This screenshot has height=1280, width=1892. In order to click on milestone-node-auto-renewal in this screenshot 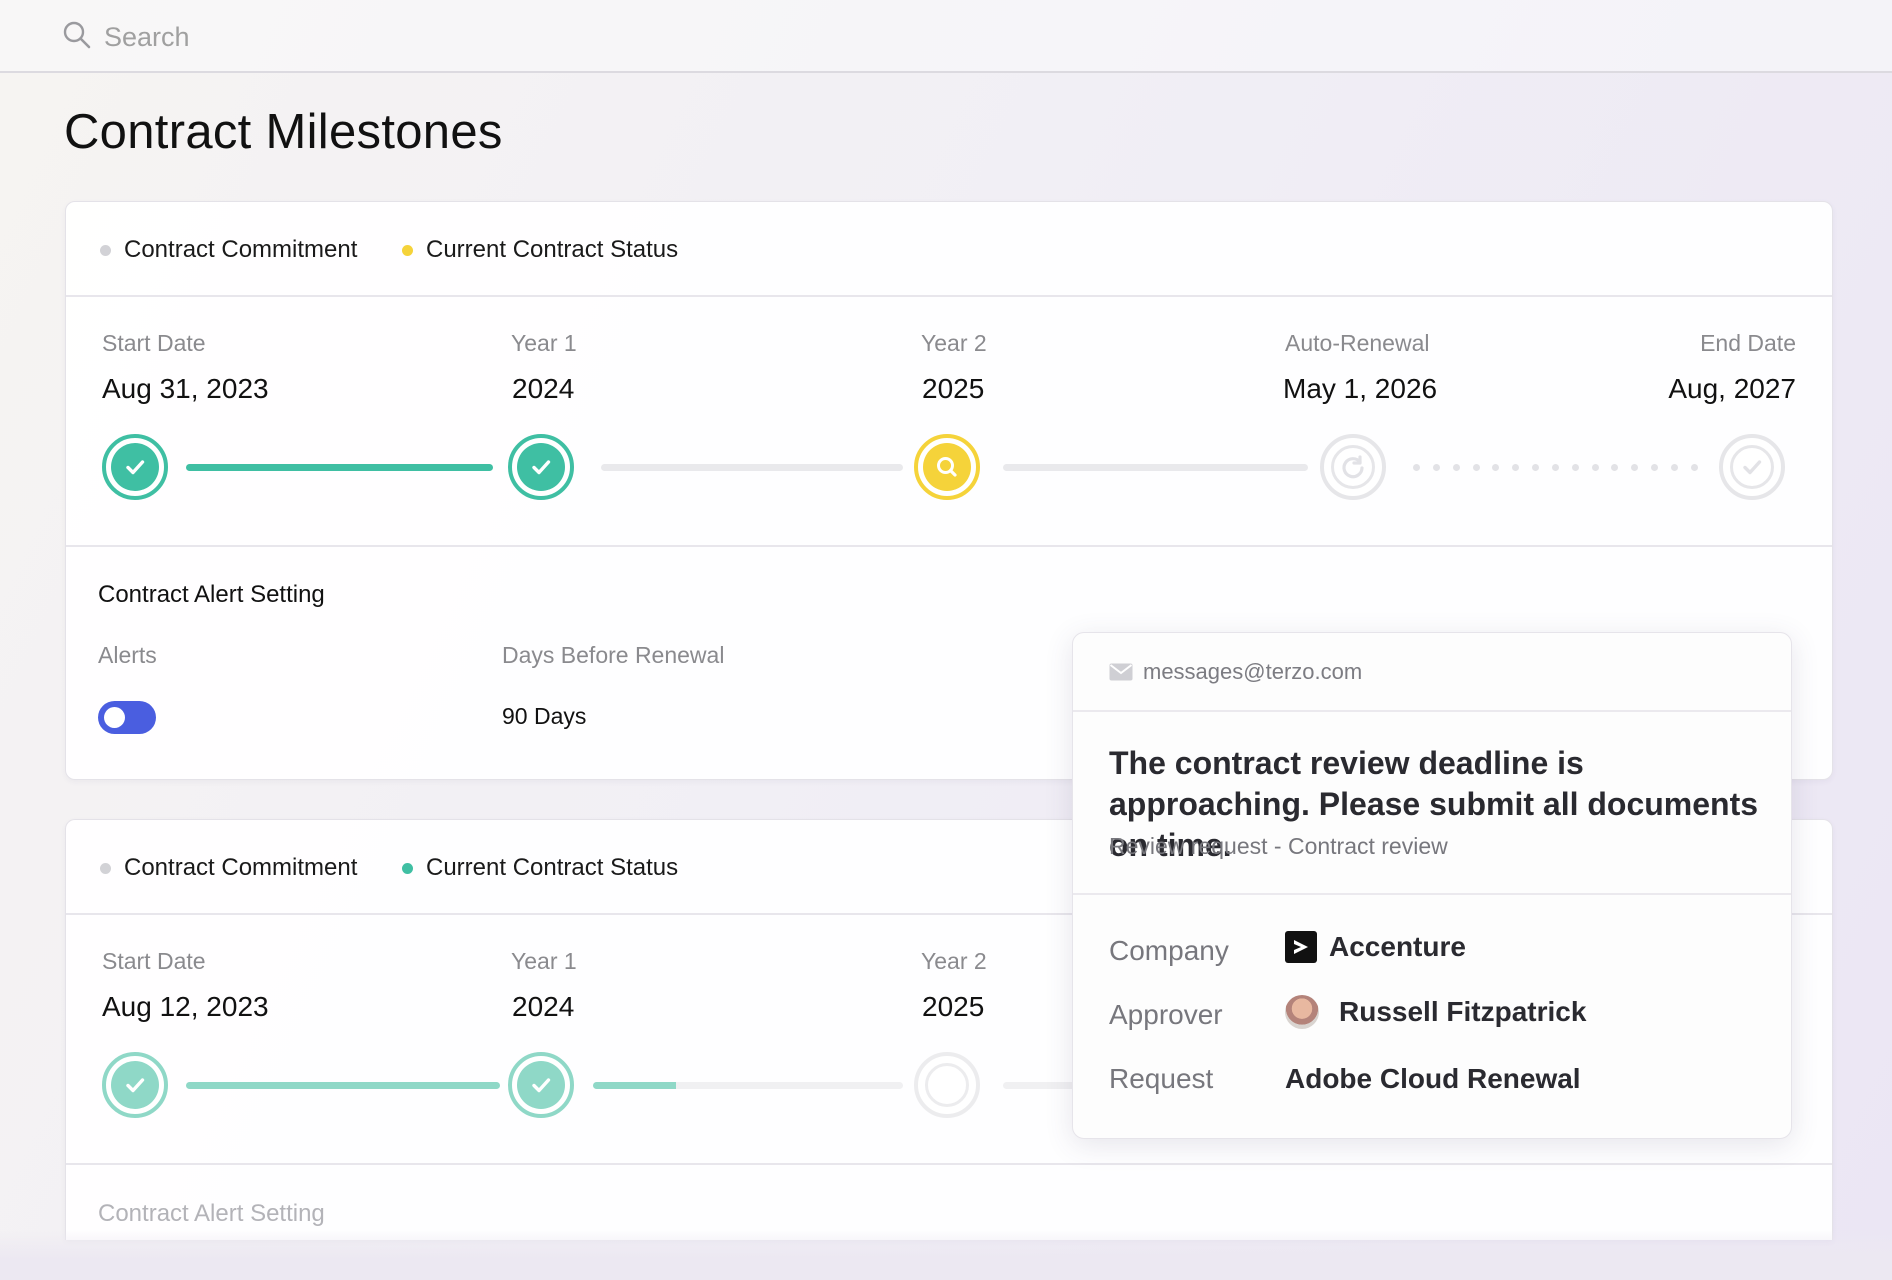, I will do `click(1353, 467)`.